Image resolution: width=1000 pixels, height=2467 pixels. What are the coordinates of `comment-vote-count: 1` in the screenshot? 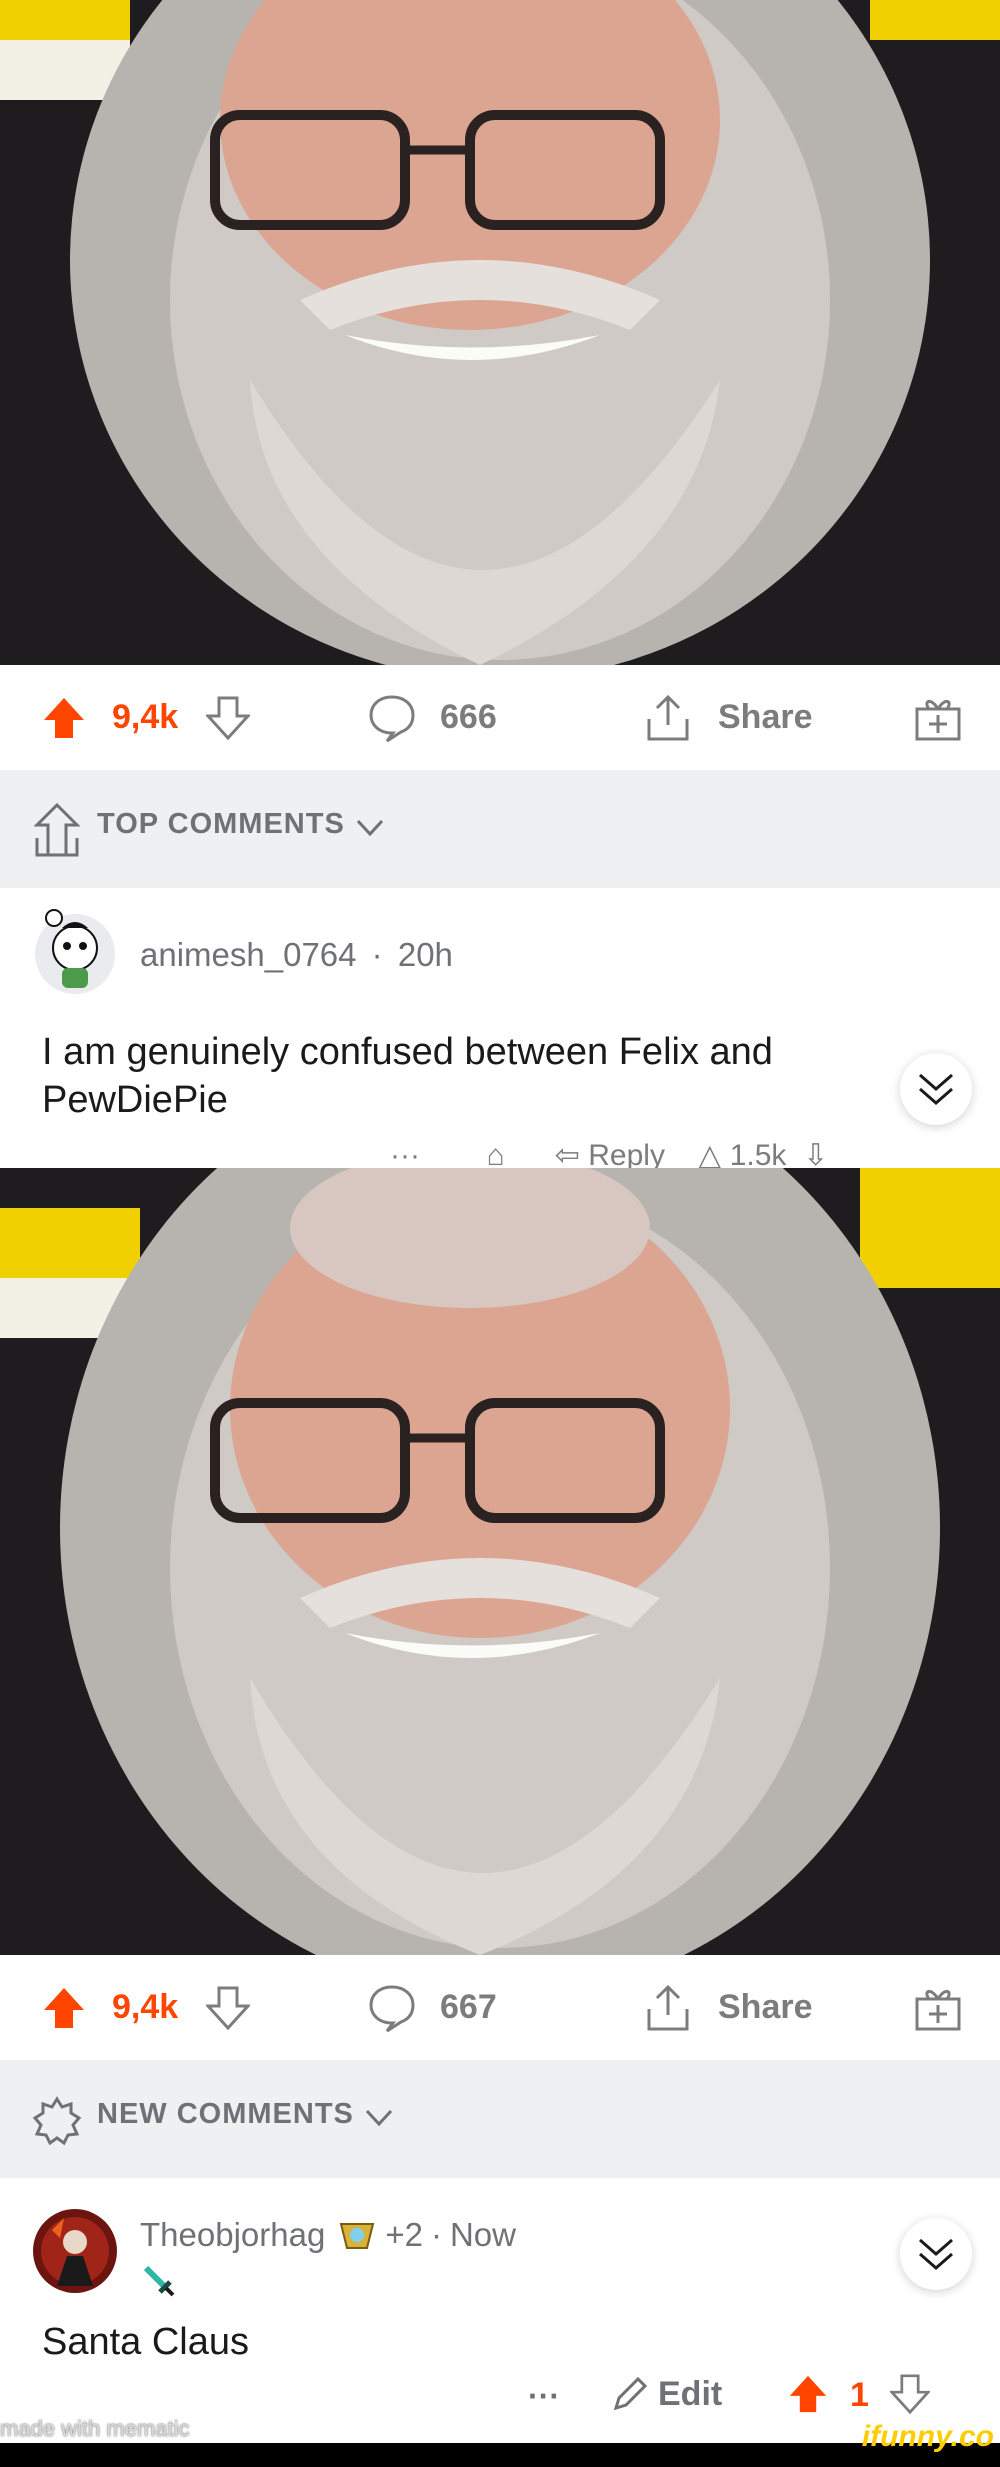 It's located at (859, 2395).